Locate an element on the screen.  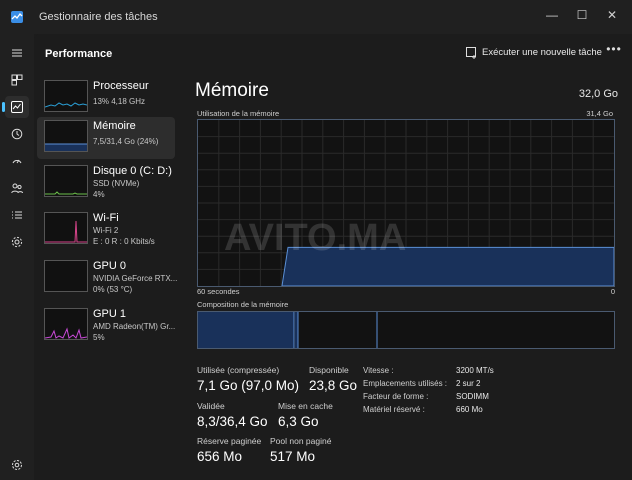
watermark: AVITO.MA is located at coordinates (315, 238).